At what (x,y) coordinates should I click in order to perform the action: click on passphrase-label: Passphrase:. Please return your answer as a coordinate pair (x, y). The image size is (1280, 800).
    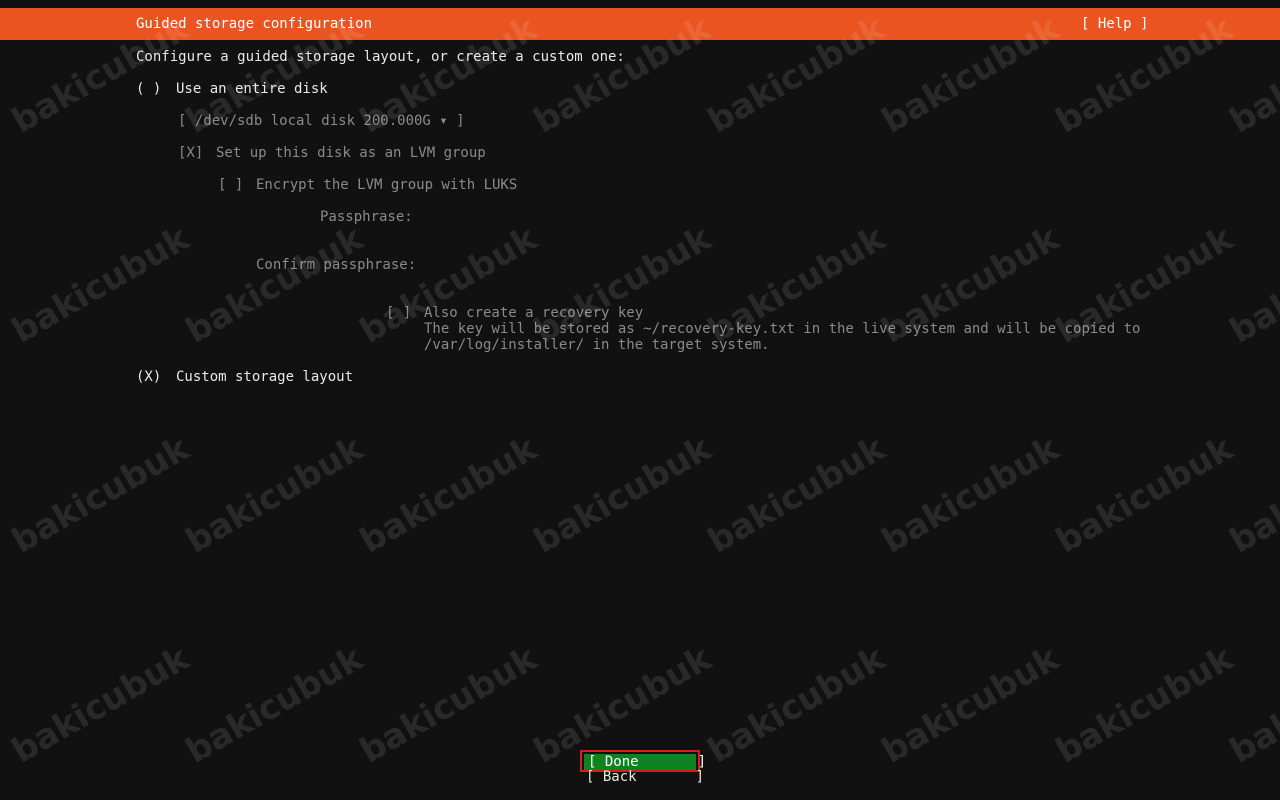
    Looking at the image, I should click on (366, 217).